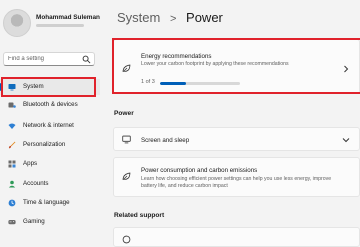 This screenshot has height=247, width=360. What do you see at coordinates (48, 87) in the screenshot?
I see `highlight-frame-sidebar` at bounding box center [48, 87].